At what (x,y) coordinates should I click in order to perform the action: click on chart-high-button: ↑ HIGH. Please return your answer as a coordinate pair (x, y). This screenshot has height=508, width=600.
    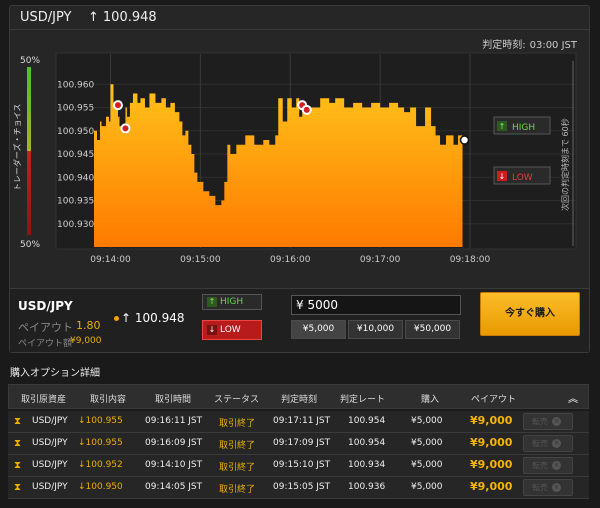
    Looking at the image, I should click on (522, 125).